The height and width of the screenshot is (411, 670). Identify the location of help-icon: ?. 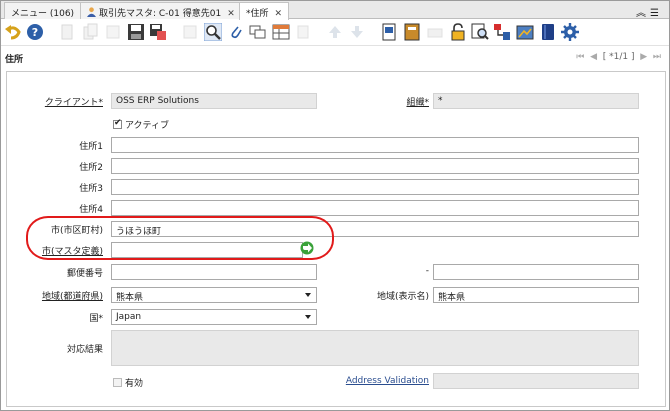
(35, 32).